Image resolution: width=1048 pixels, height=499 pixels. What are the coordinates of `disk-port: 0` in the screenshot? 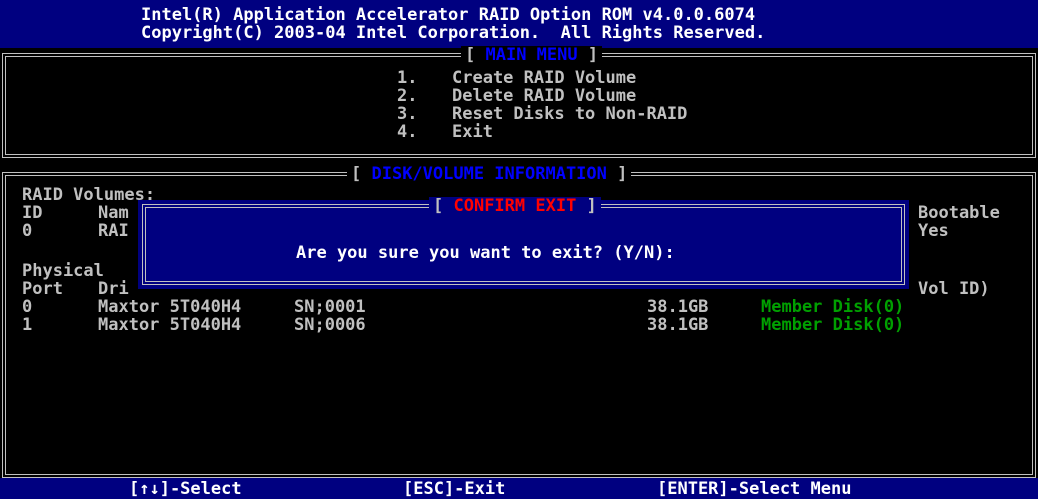 It's located at (27, 307).